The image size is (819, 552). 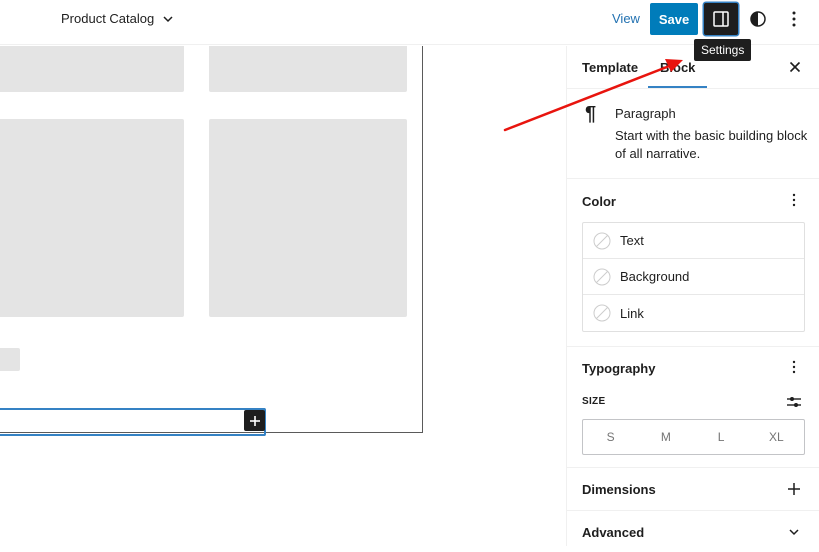 What do you see at coordinates (632, 240) in the screenshot?
I see `color-item-label: Text` at bounding box center [632, 240].